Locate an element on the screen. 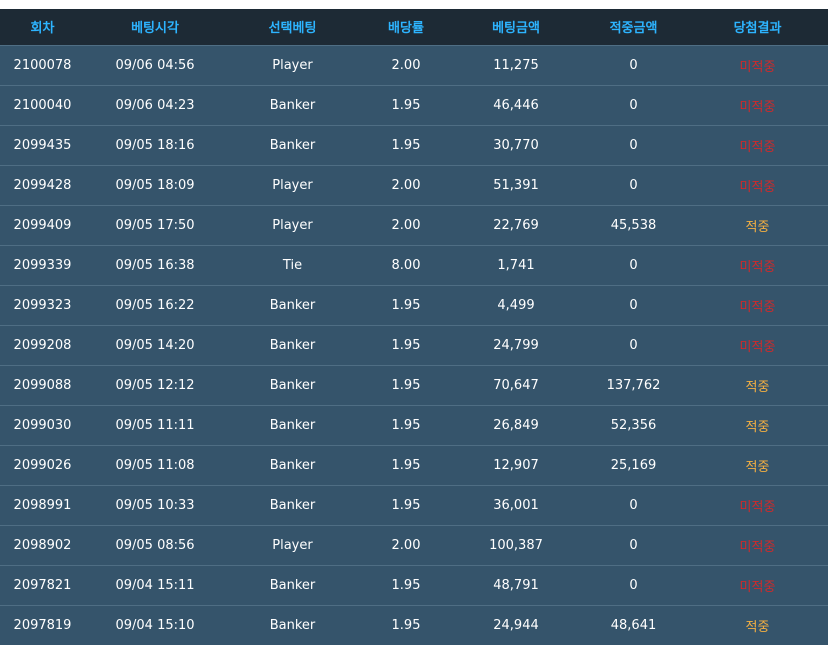 Image resolution: width=835 pixels, height=656 pixels. cell-bet-time: 09/05 18:09 is located at coordinates (155, 185).